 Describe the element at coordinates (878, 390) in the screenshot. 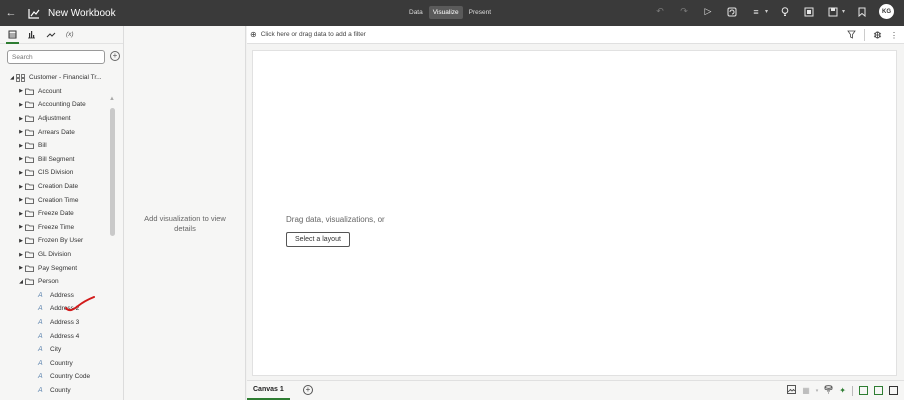

I see `middle-panel-toggle-icon` at that location.